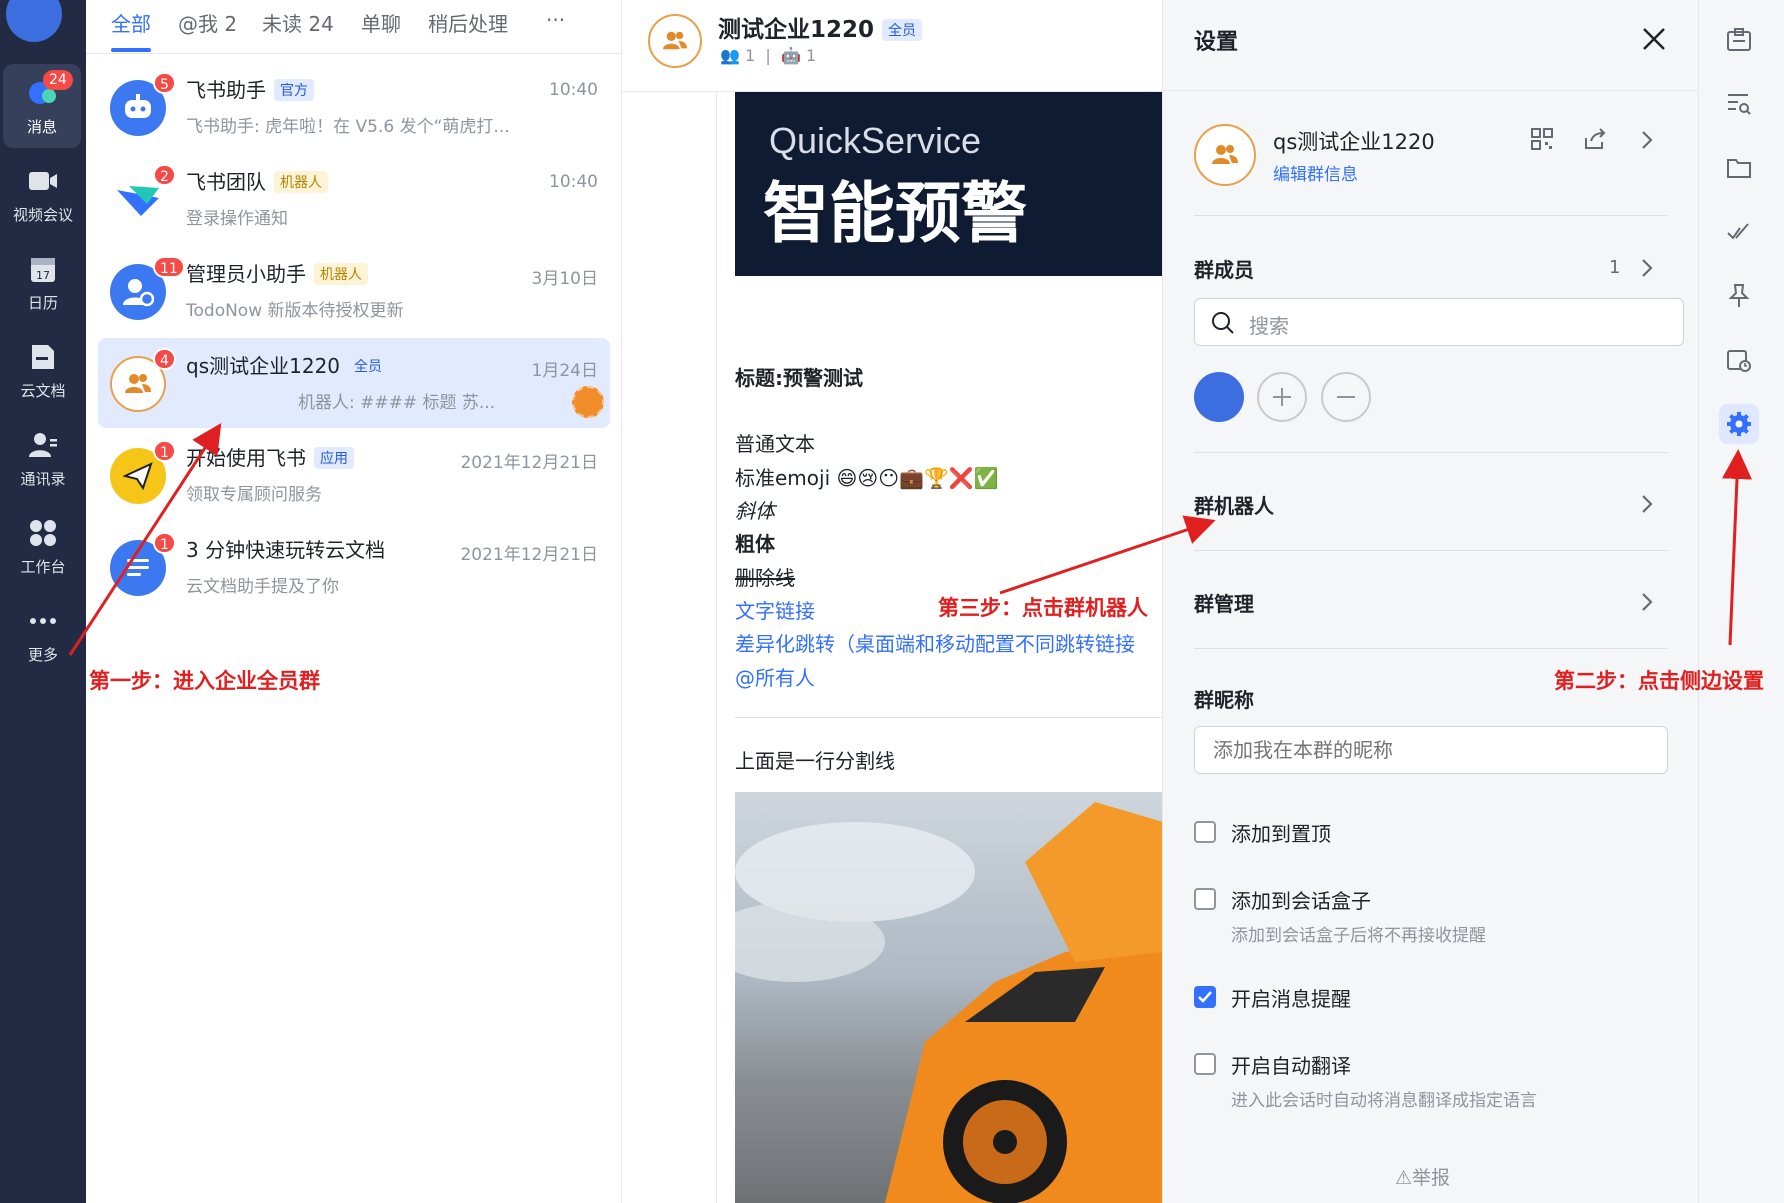 This screenshot has height=1203, width=1784. Describe the element at coordinates (43, 275) in the screenshot. I see `calendar-day: 17` at that location.